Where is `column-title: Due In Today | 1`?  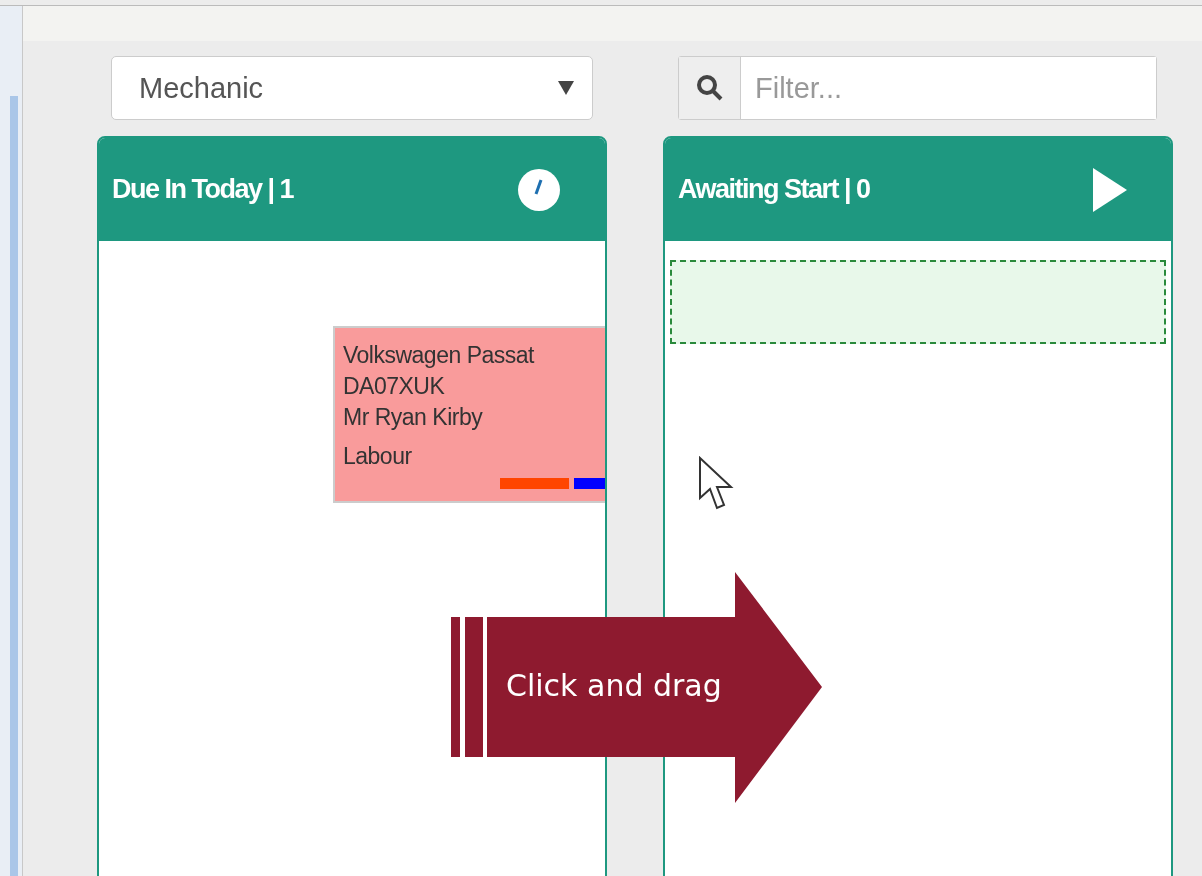 column-title: Due In Today | 1 is located at coordinates (203, 189).